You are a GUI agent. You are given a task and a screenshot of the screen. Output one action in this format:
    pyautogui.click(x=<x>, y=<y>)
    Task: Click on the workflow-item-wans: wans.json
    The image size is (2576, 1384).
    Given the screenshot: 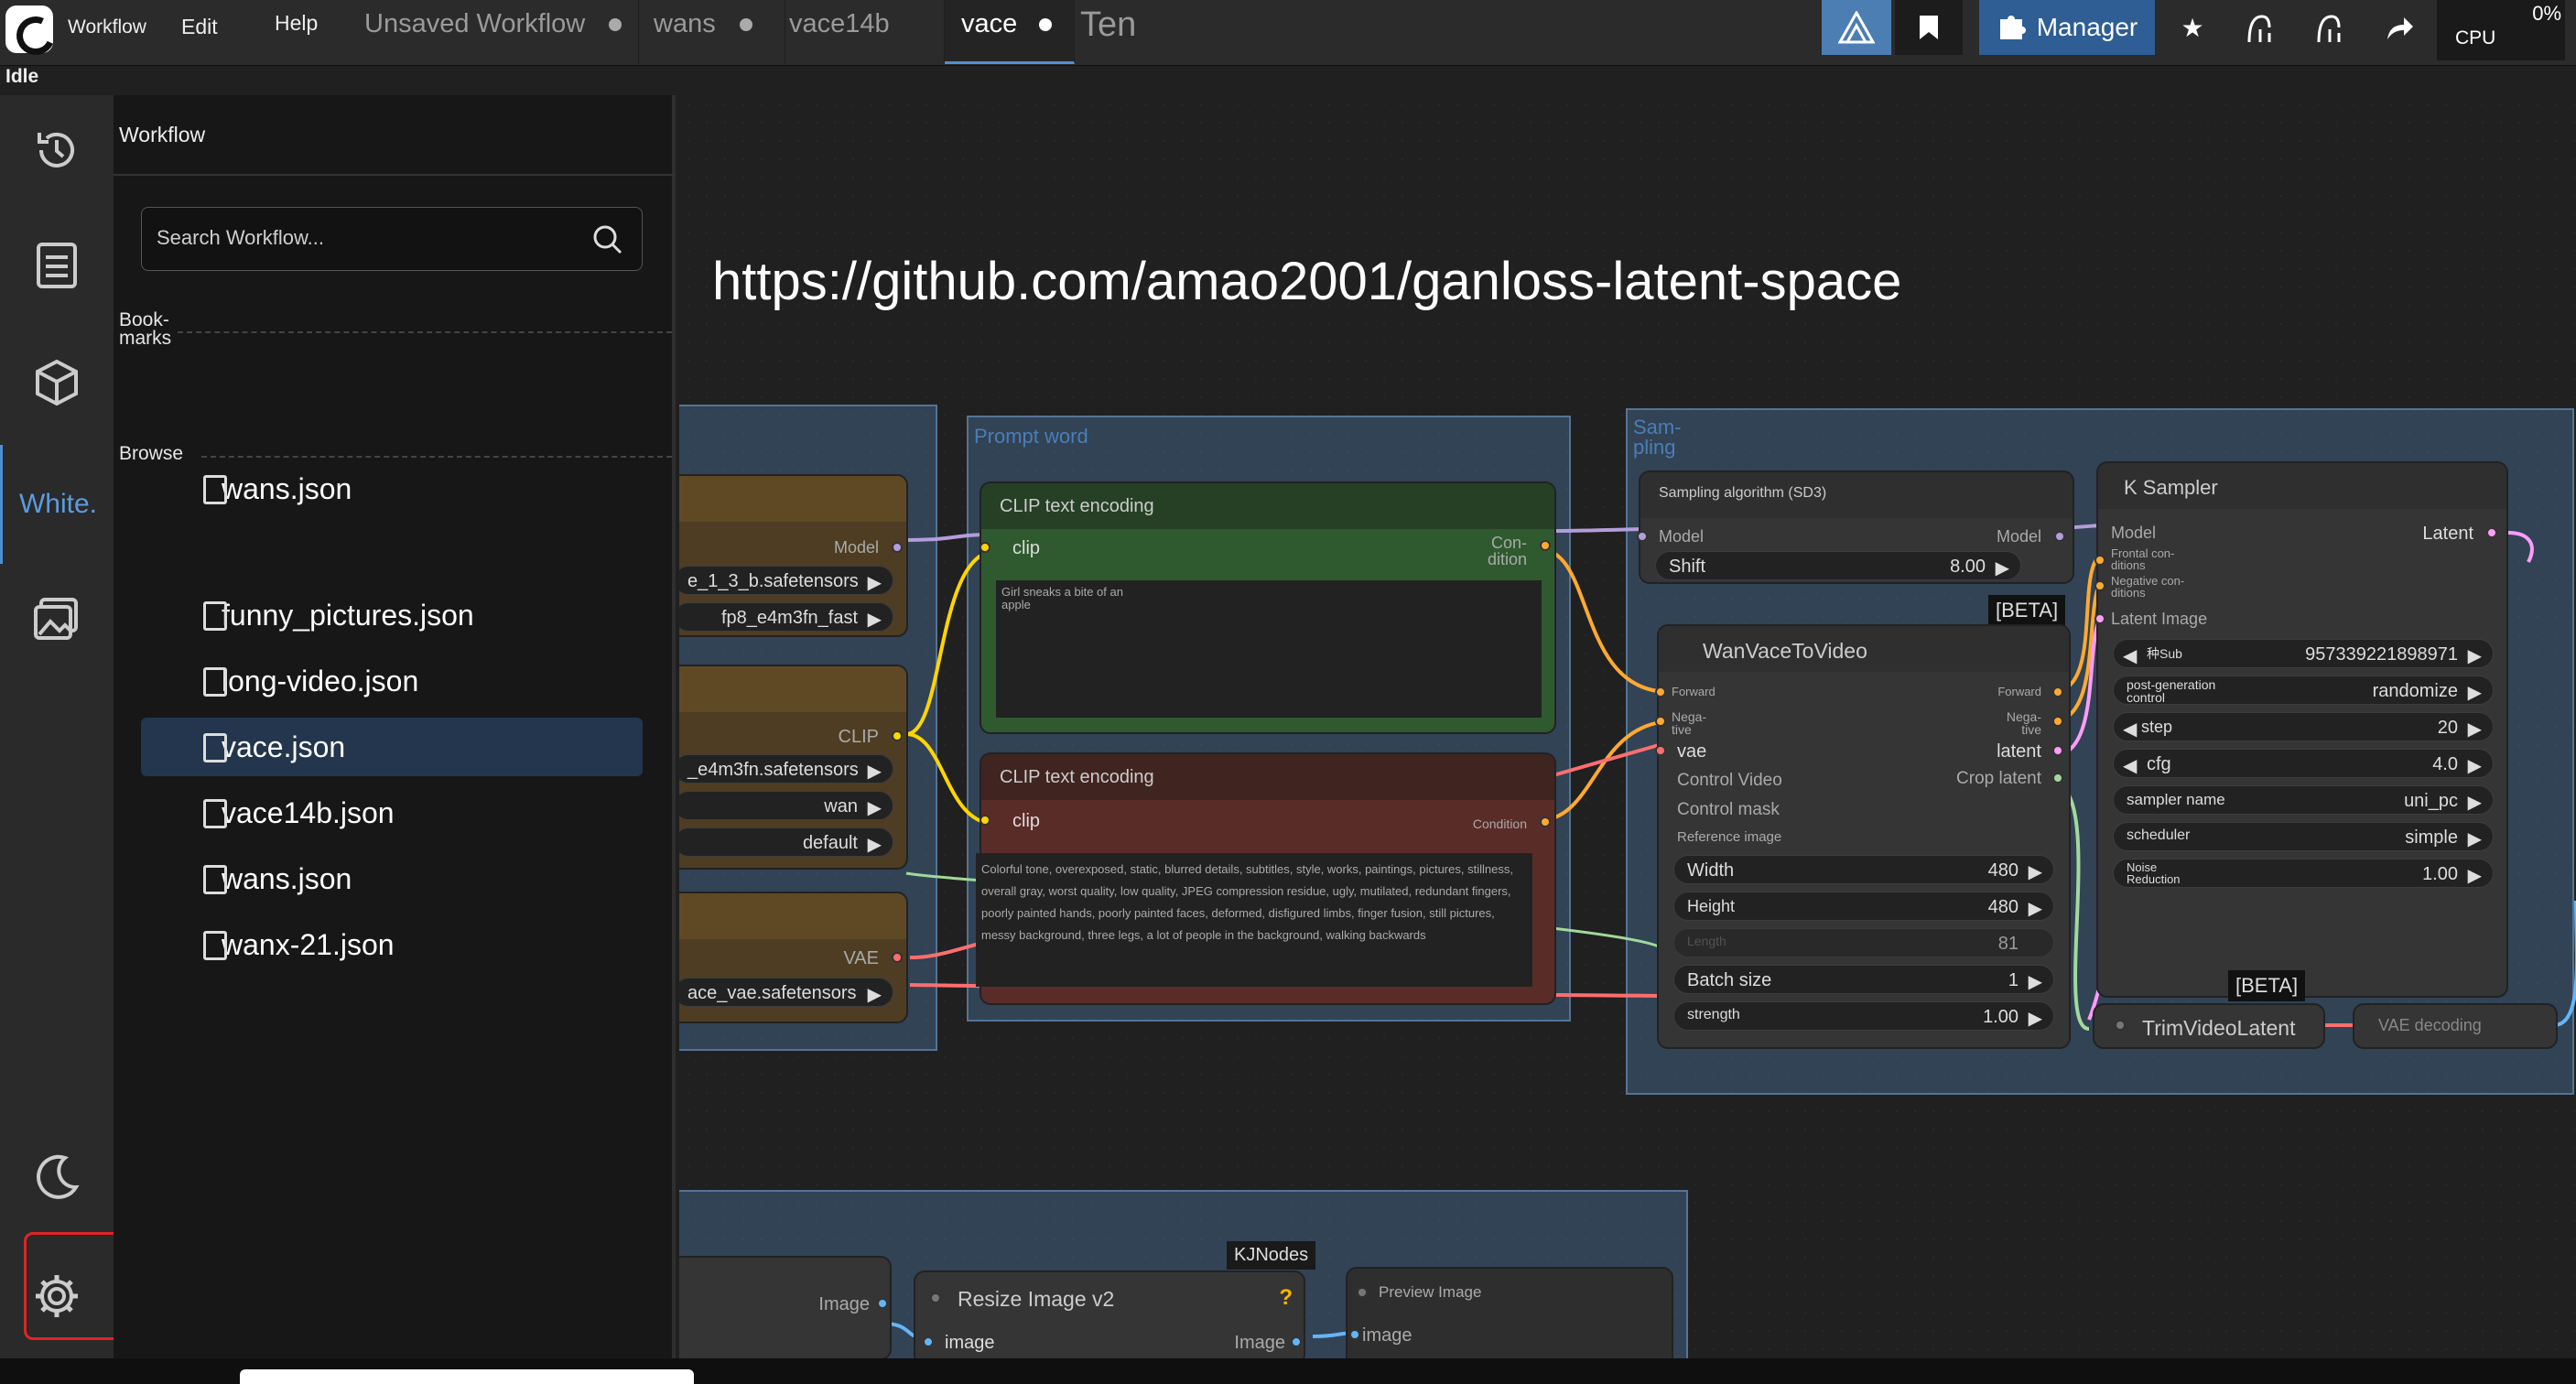 What is the action you would take?
    pyautogui.click(x=392, y=878)
    